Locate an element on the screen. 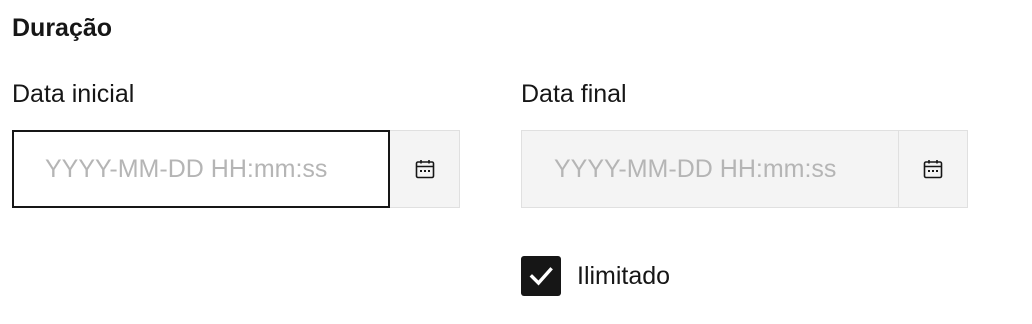  start-date-calendar-button is located at coordinates (425, 169).